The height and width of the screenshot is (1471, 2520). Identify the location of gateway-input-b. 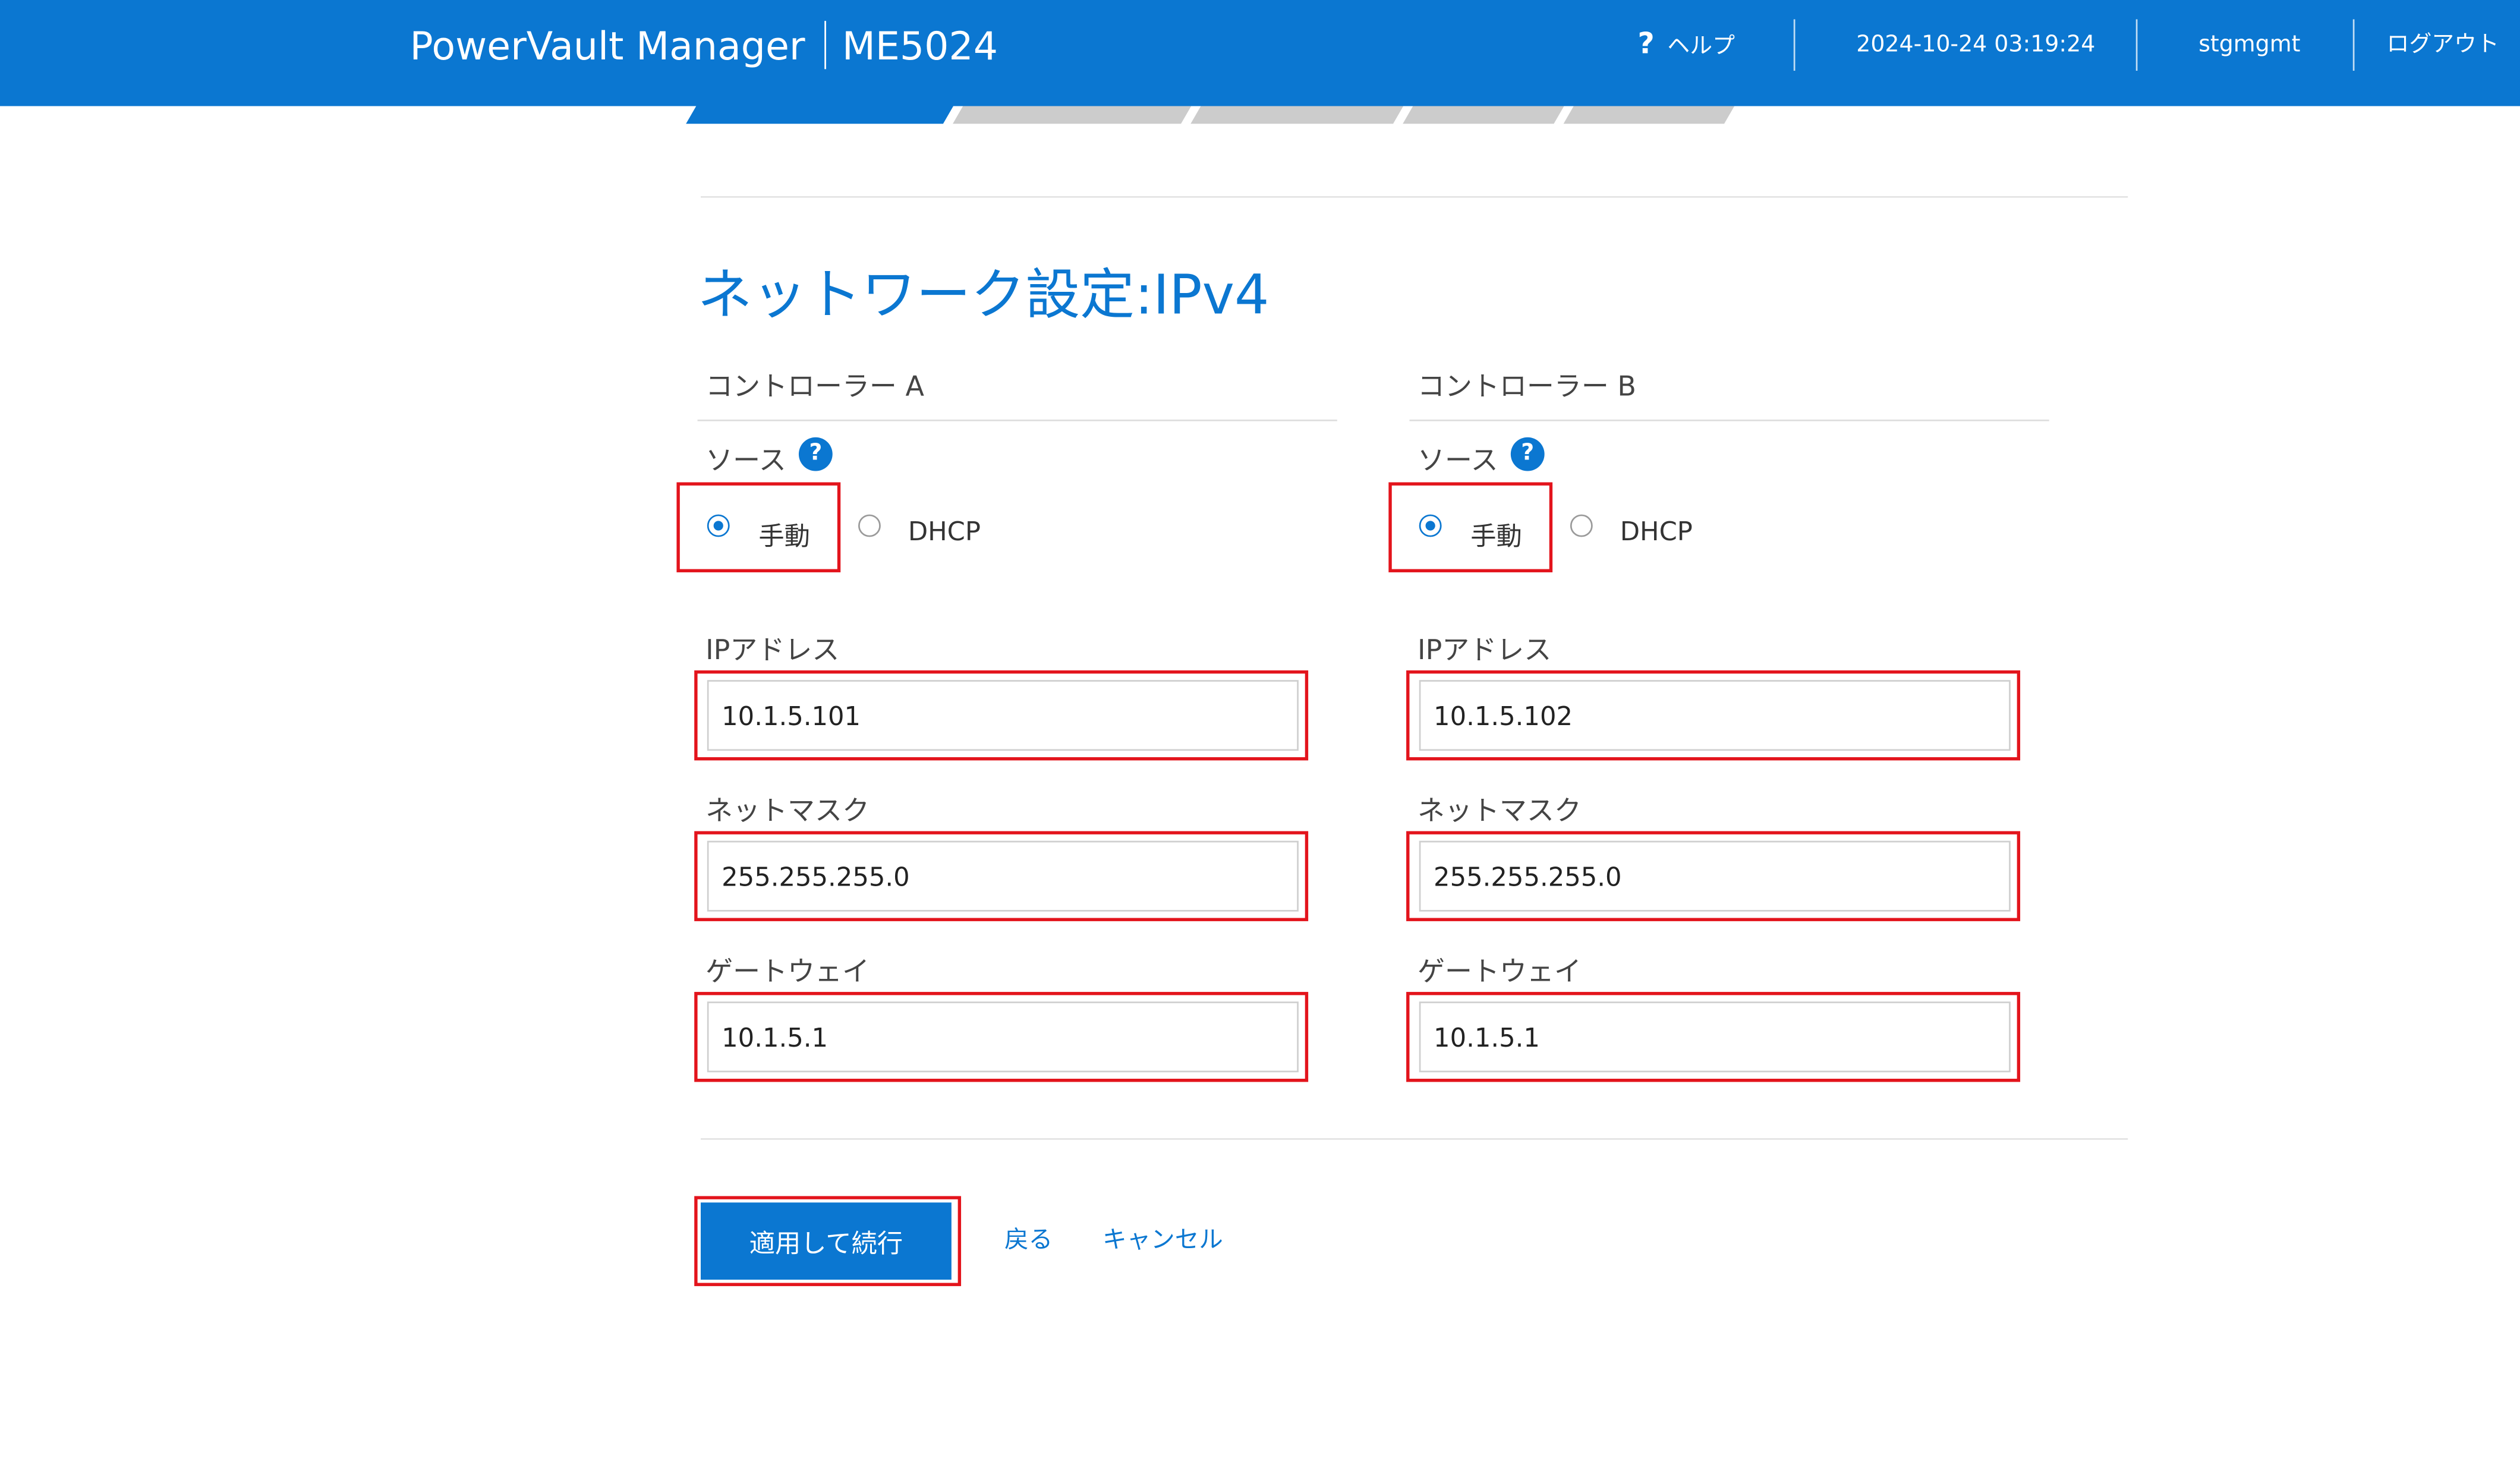
(1715, 1037).